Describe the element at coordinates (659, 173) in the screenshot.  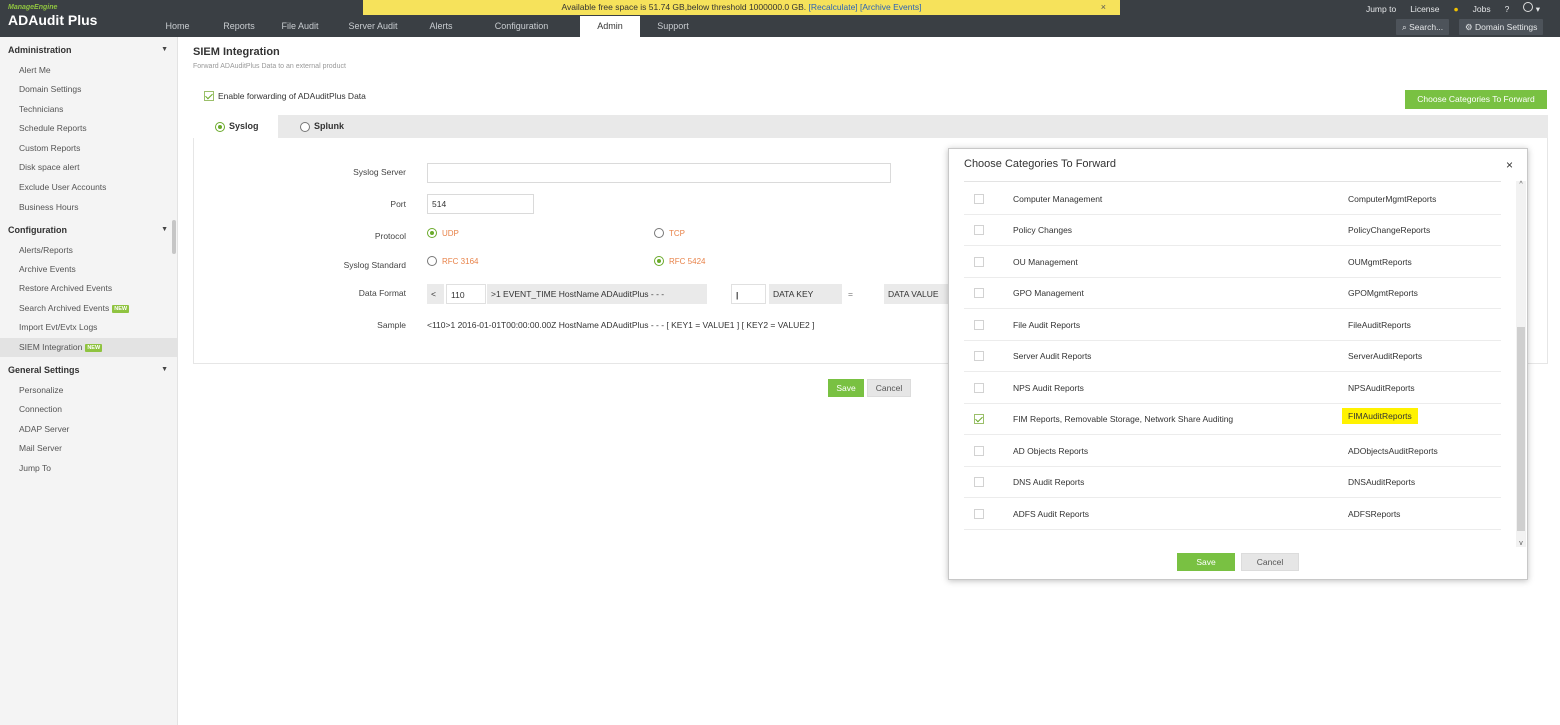
I see `syslog-server-input` at that location.